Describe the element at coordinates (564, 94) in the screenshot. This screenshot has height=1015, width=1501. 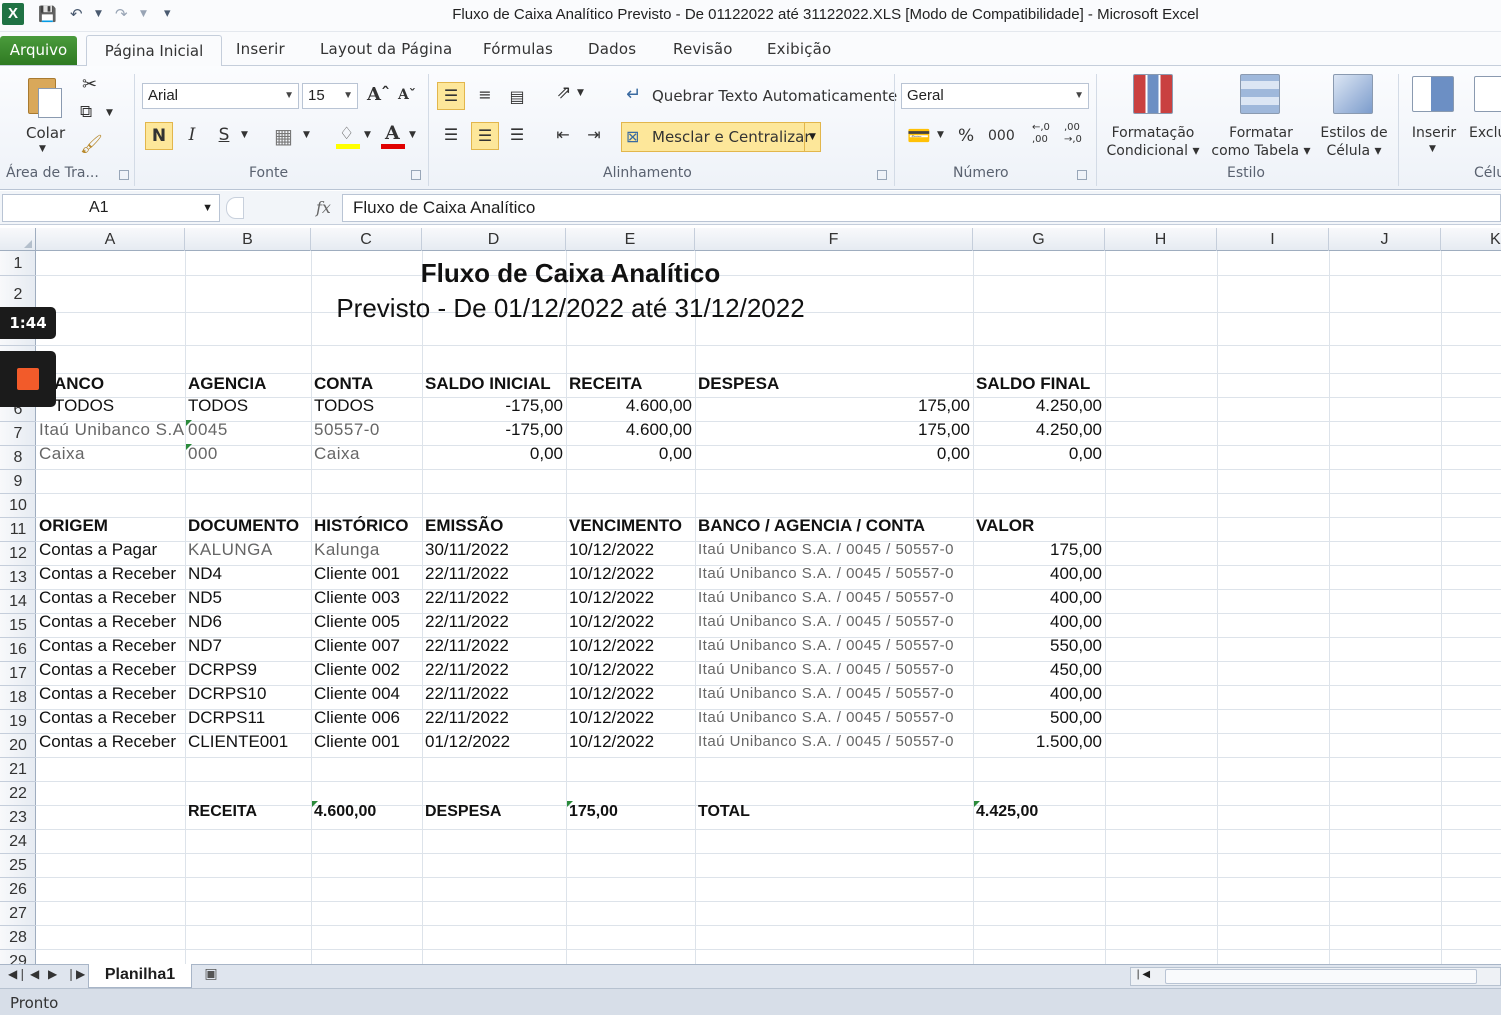
I see `orientation-icon: ⇗` at that location.